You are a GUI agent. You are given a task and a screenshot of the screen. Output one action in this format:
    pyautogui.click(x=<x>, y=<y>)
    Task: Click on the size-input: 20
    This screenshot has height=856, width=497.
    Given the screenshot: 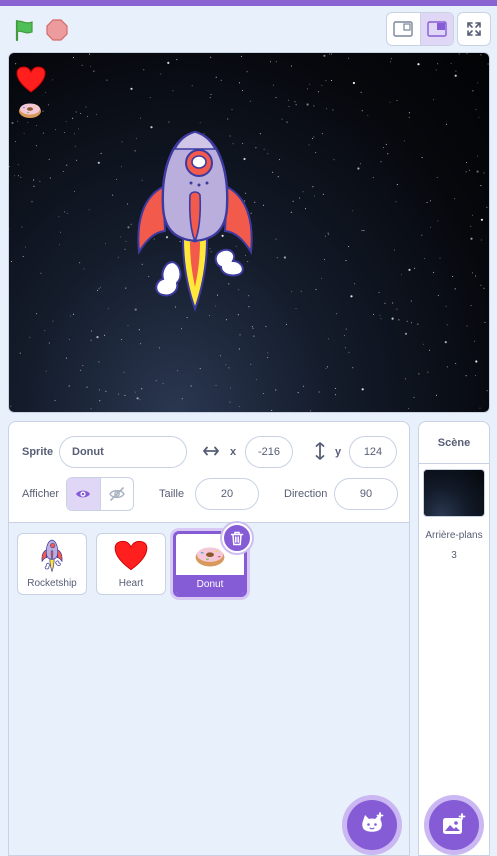 What is the action you would take?
    pyautogui.click(x=227, y=494)
    